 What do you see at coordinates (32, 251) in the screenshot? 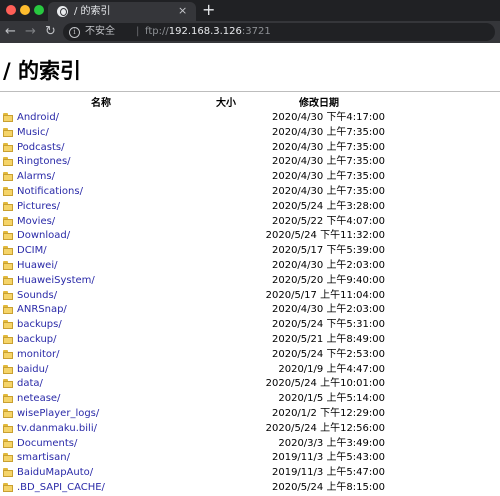
I see `folder-link: DCIM/` at bounding box center [32, 251].